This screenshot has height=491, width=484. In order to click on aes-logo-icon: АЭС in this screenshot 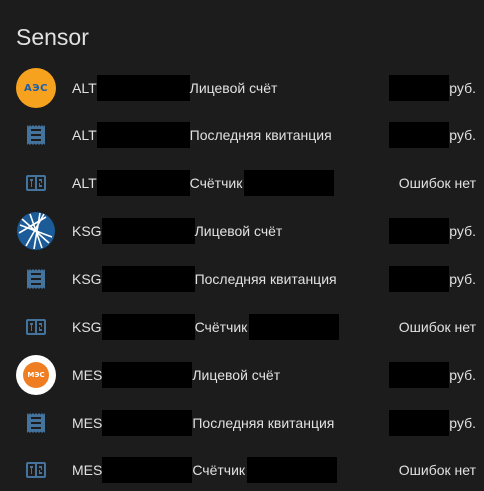, I will do `click(36, 88)`.